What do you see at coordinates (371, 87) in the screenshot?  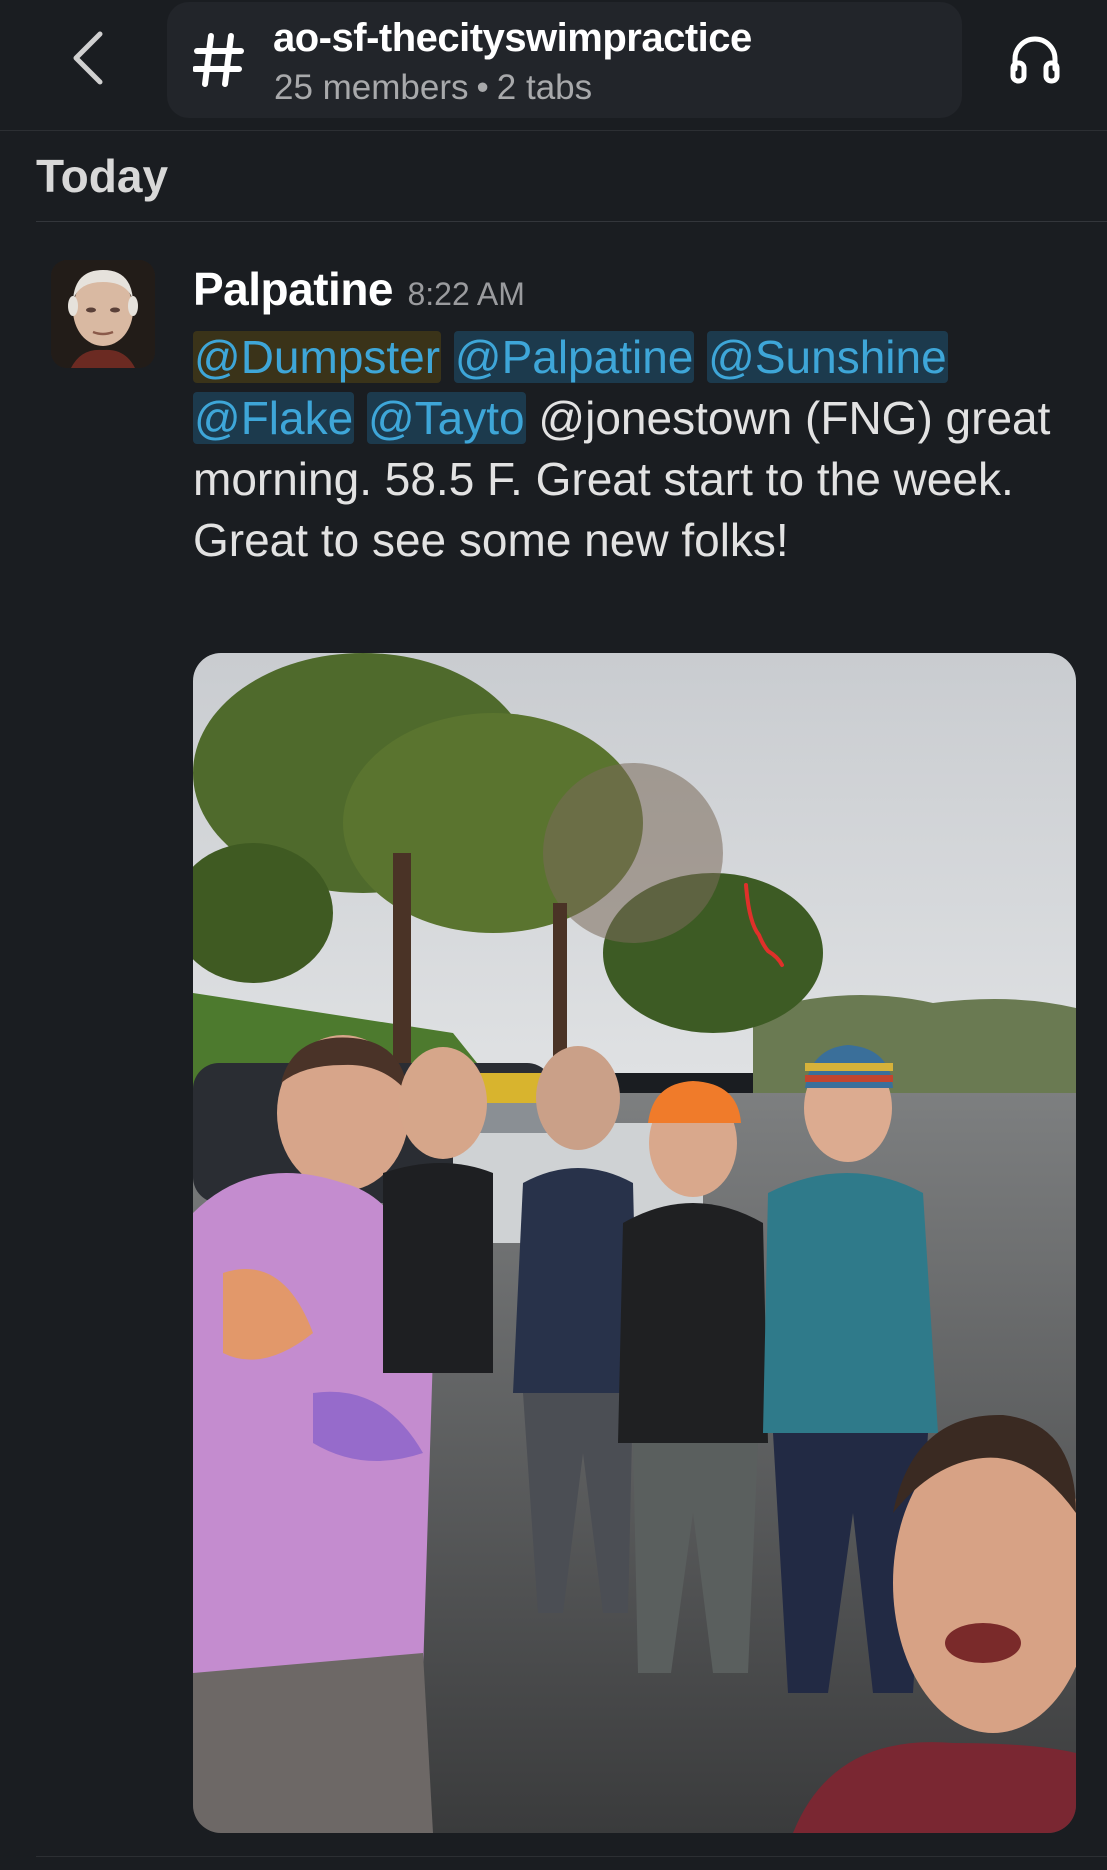 I see `member-count: 25 members` at bounding box center [371, 87].